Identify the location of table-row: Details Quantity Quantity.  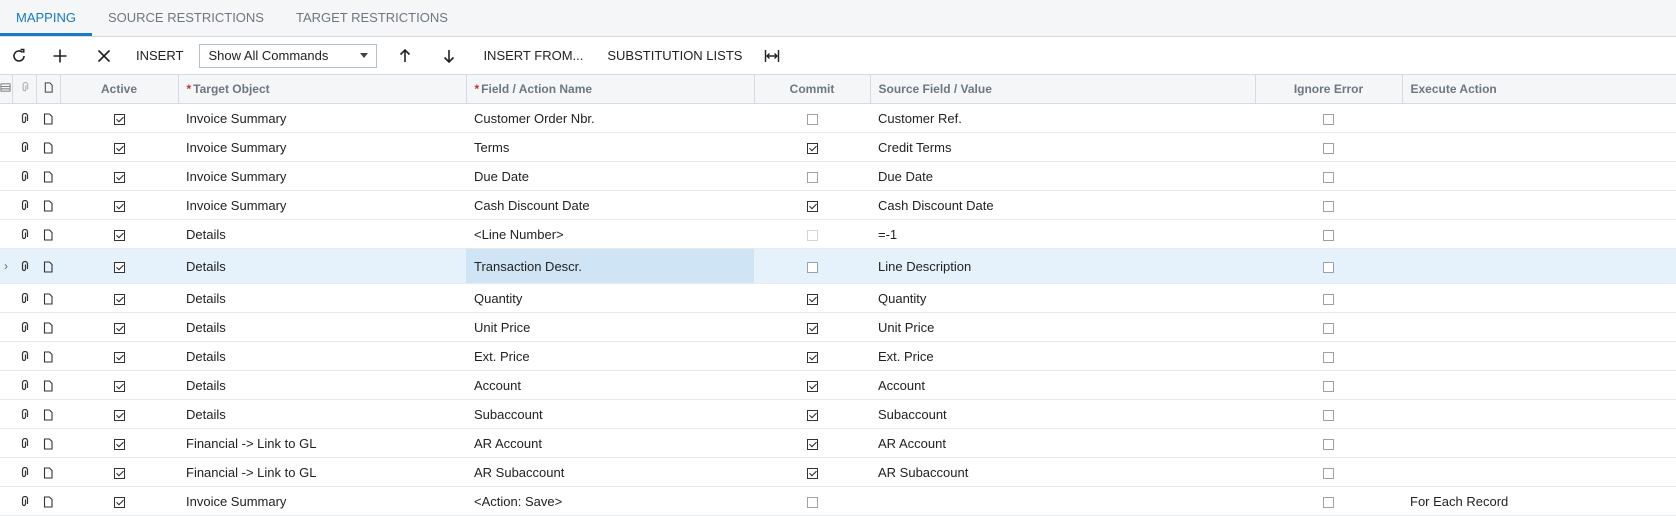
(838, 298).